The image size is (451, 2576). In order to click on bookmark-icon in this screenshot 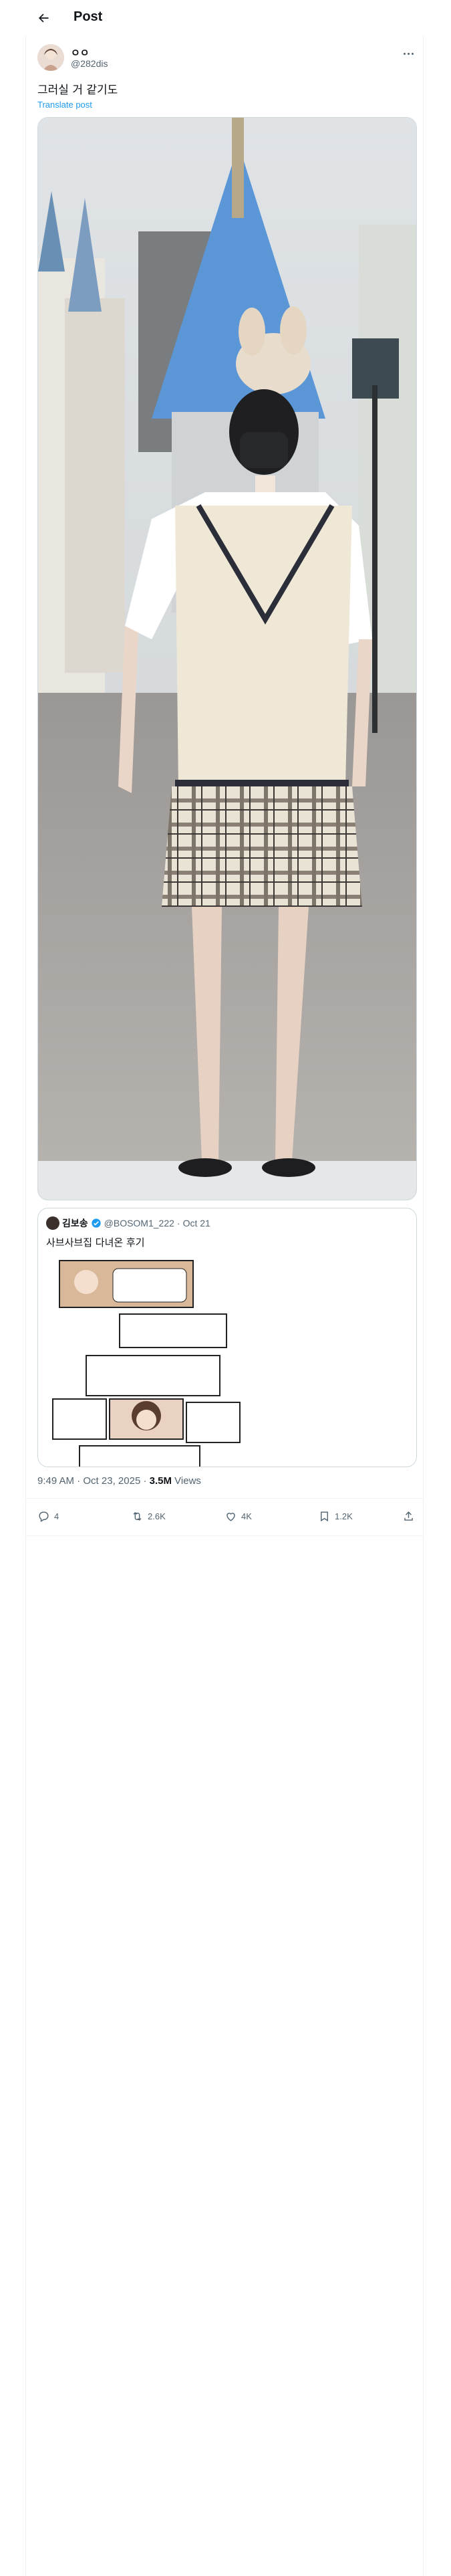, I will do `click(324, 1517)`.